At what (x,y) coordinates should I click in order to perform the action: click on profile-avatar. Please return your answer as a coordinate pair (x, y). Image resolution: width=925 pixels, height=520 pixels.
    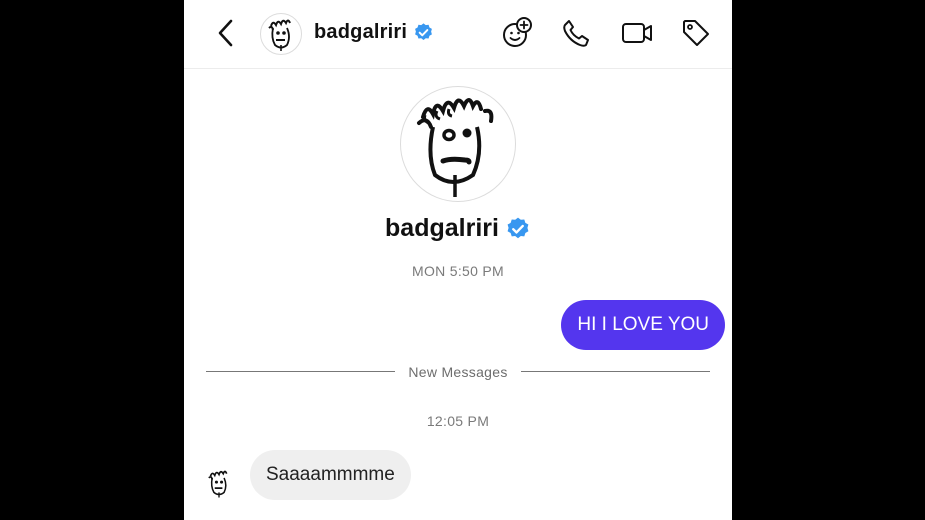
    Looking at the image, I should click on (458, 144).